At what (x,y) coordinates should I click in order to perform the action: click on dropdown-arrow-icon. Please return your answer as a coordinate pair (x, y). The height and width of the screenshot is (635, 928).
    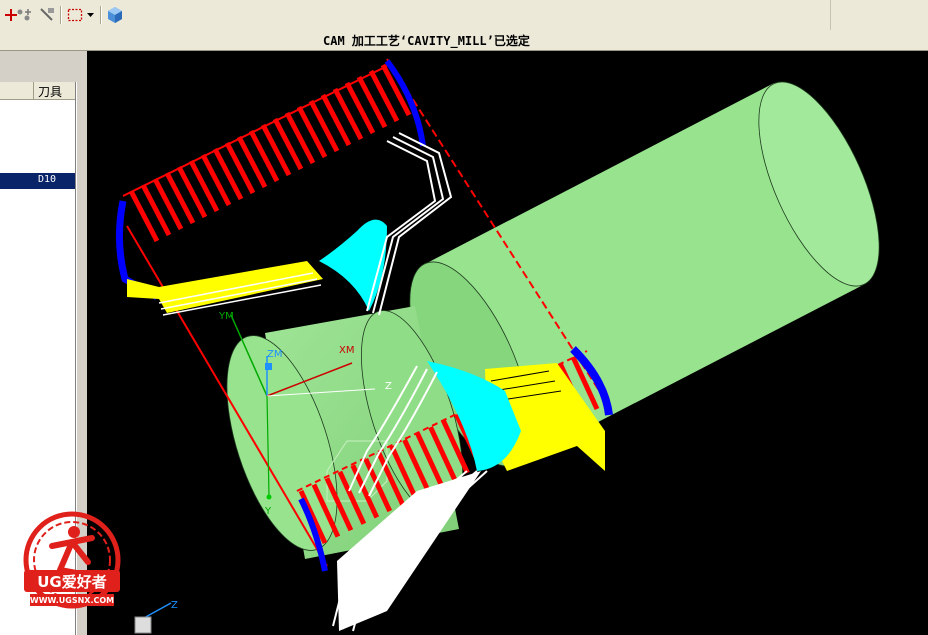
    Looking at the image, I should click on (91, 15).